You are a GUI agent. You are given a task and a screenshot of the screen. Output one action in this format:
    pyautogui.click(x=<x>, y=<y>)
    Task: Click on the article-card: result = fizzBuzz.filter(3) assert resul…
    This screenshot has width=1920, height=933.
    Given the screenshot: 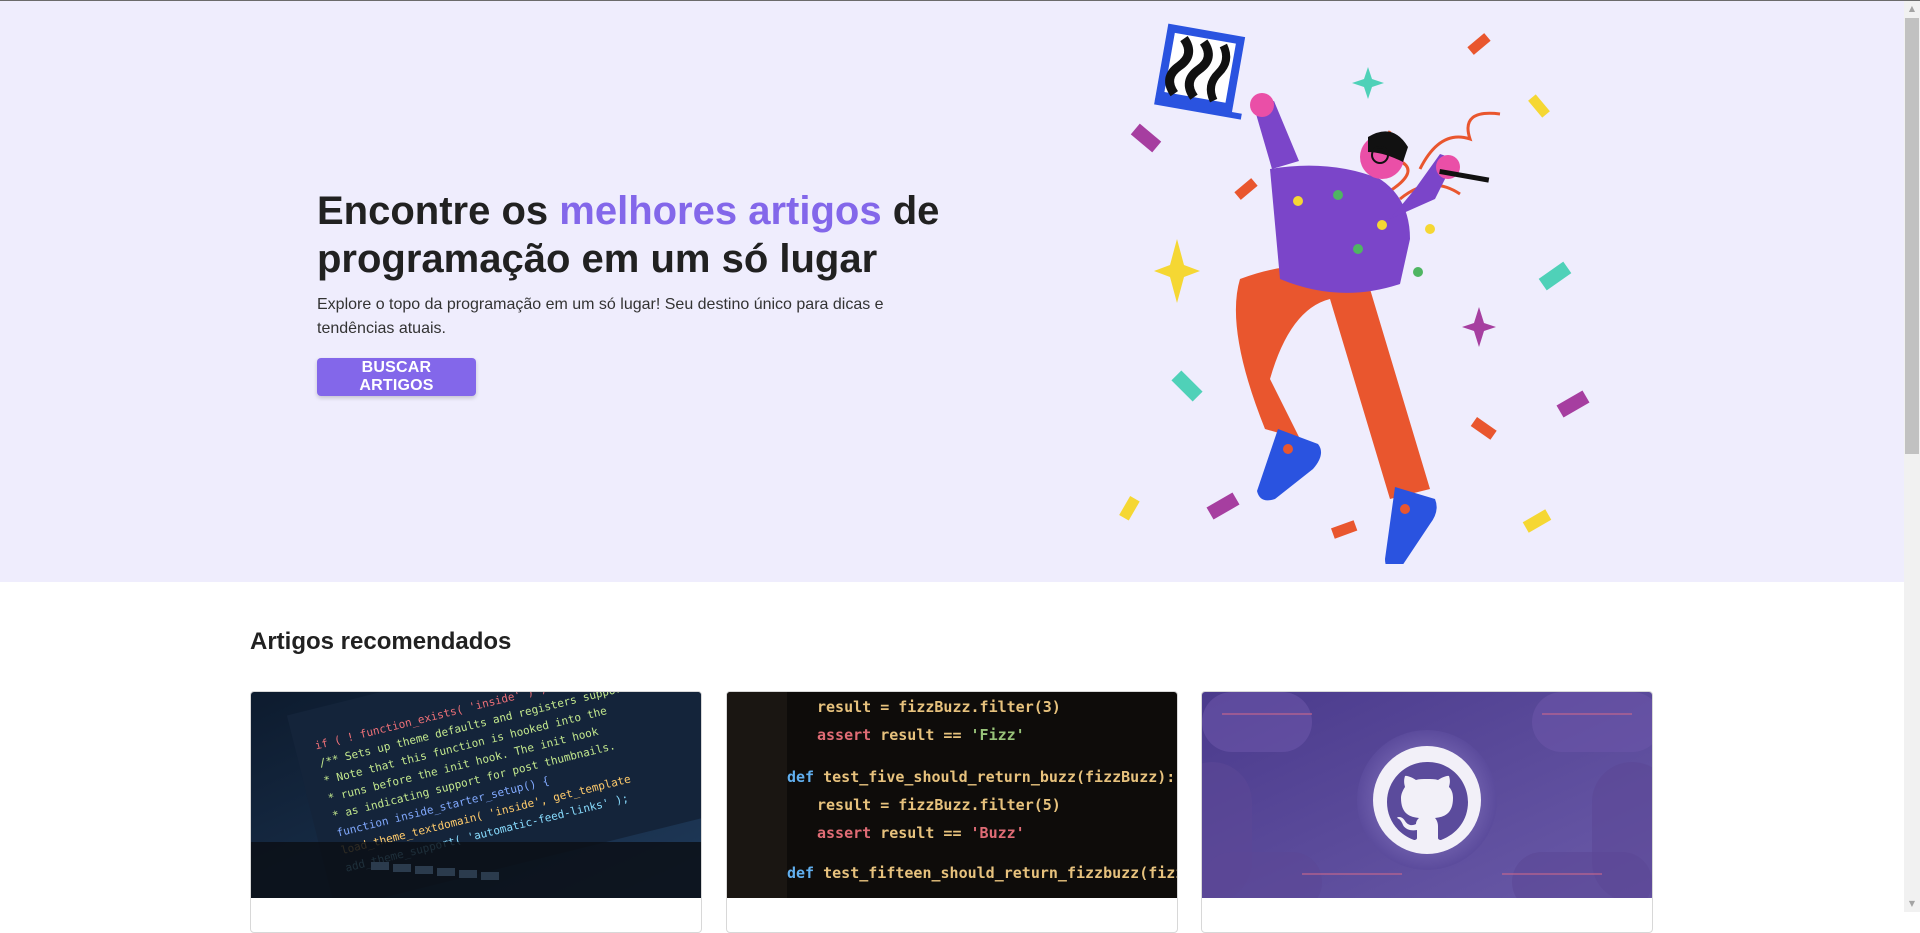 What is the action you would take?
    pyautogui.click(x=952, y=812)
    